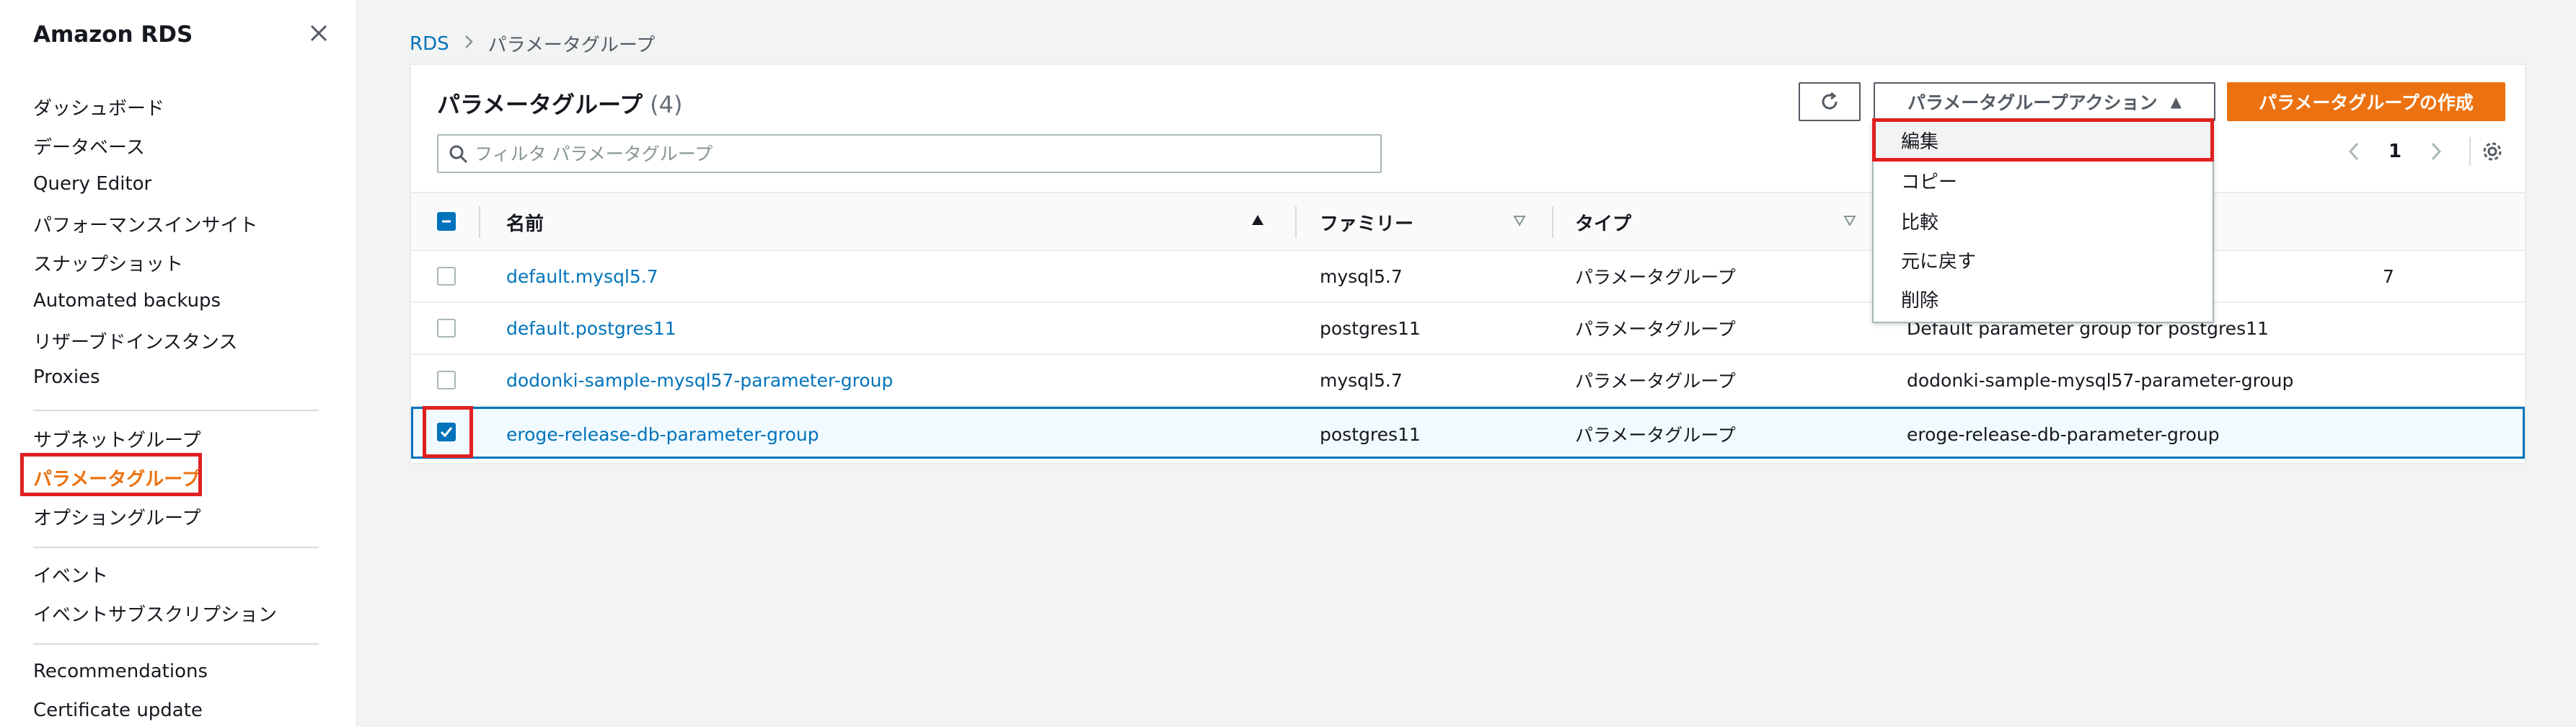 The height and width of the screenshot is (727, 2576). Describe the element at coordinates (113, 35) in the screenshot. I see `sidebar-title: Amazon RDS` at that location.